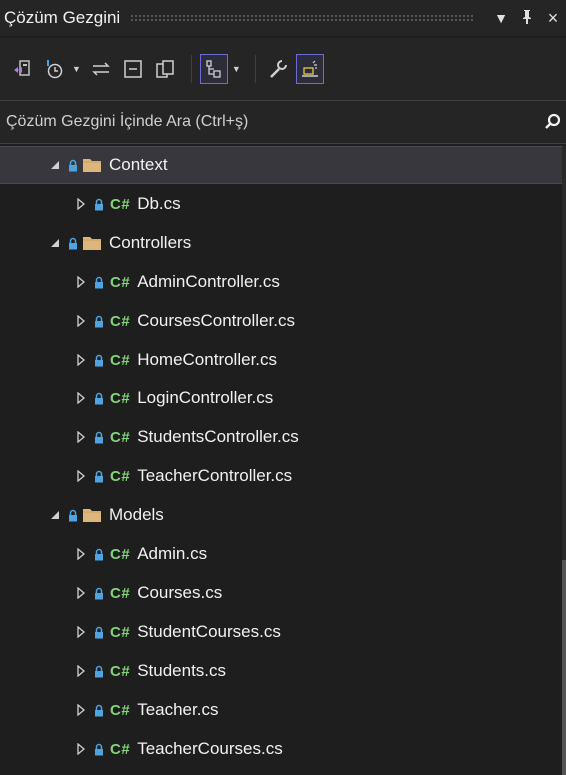 This screenshot has height=775, width=566. I want to click on file-row: C# StudentCourses.cs, so click(281, 632).